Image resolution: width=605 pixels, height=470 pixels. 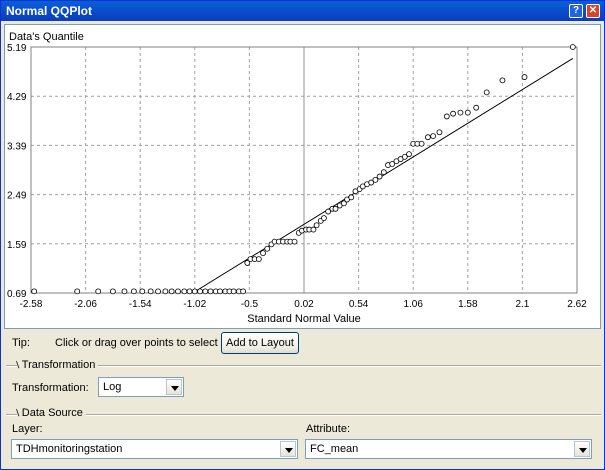 I want to click on x-tick-label: -0.5, so click(x=250, y=304).